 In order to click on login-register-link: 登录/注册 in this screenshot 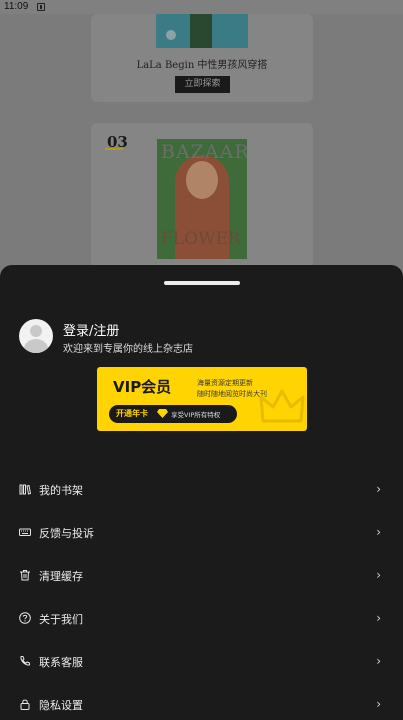, I will do `click(91, 329)`.